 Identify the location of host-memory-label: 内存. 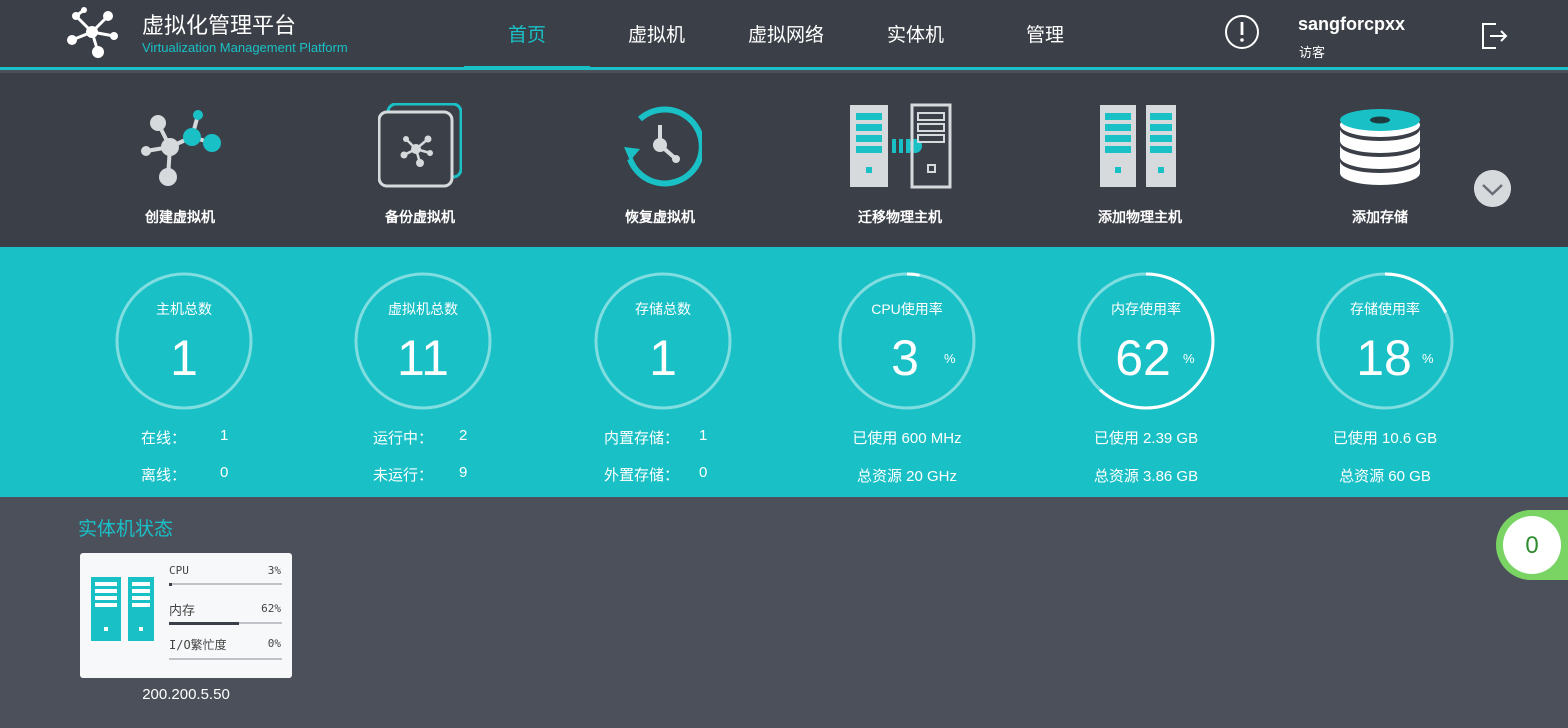
(182, 611).